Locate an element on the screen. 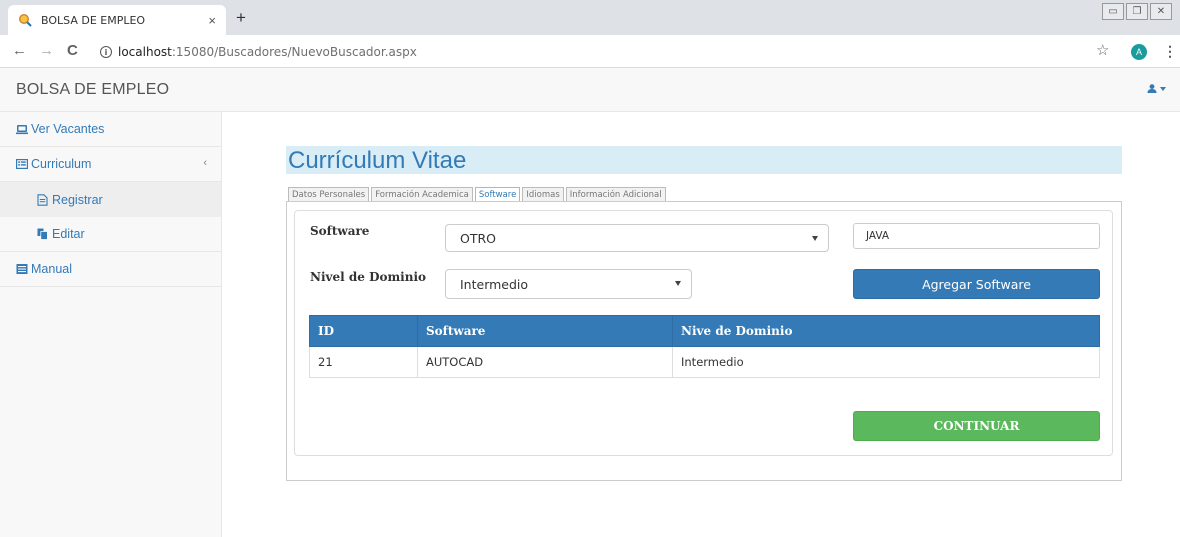 Image resolution: width=1180 pixels, height=537 pixels. user-menu is located at coordinates (1156, 88).